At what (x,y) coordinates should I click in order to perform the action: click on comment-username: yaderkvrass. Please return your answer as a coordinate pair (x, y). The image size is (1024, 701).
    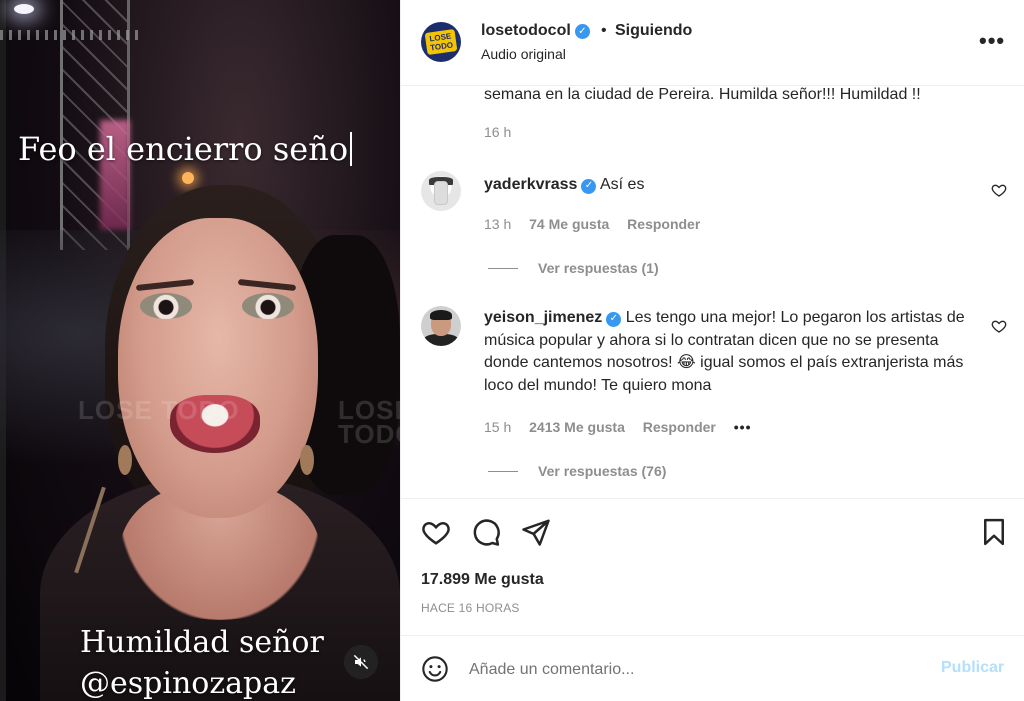
    Looking at the image, I should click on (530, 184).